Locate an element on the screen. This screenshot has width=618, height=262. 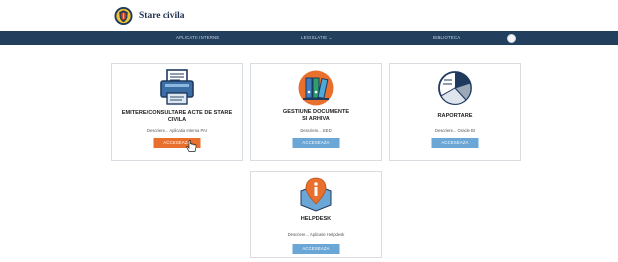
acceseaza-button-raportare: ACCESEAZA is located at coordinates (455, 143).